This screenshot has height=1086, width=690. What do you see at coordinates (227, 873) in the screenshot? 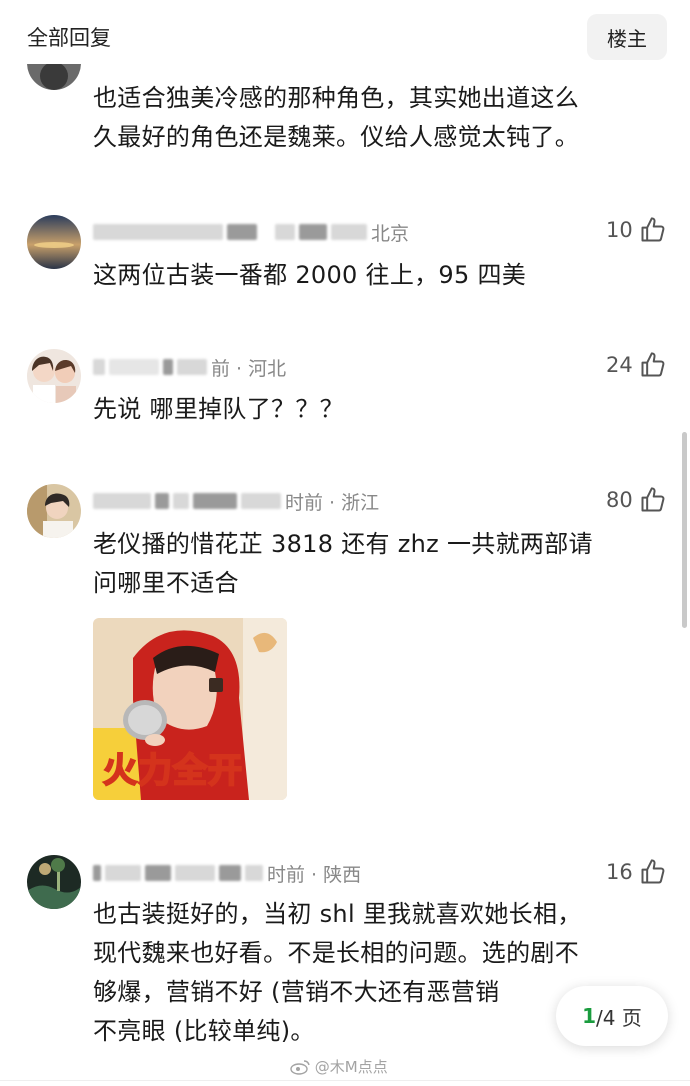
I see `comment-meta: 时前 · 陕西` at bounding box center [227, 873].